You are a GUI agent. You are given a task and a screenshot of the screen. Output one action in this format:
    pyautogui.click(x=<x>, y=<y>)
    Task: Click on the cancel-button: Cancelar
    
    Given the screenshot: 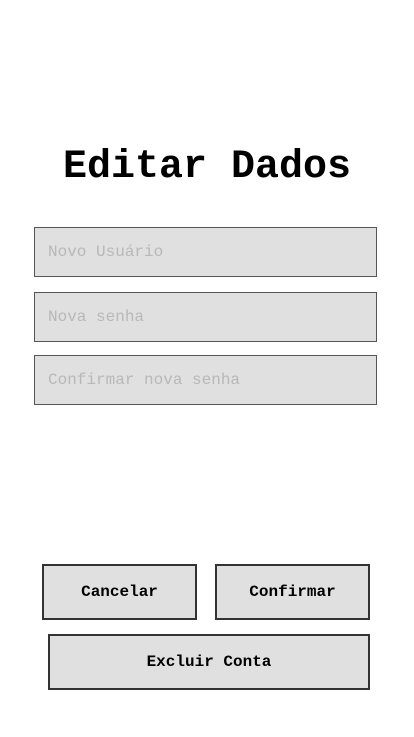 What is the action you would take?
    pyautogui.click(x=119, y=592)
    